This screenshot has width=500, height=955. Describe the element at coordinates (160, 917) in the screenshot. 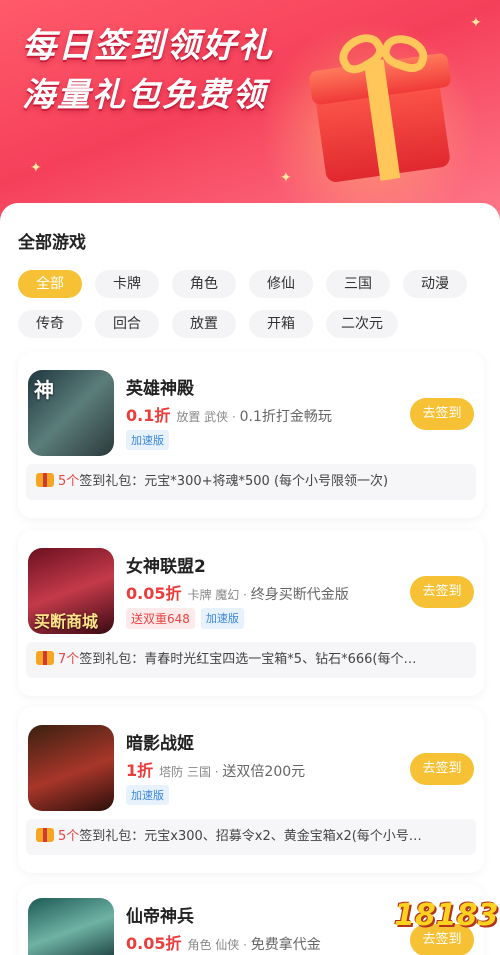

I see `game-name: 仙帝神兵` at that location.